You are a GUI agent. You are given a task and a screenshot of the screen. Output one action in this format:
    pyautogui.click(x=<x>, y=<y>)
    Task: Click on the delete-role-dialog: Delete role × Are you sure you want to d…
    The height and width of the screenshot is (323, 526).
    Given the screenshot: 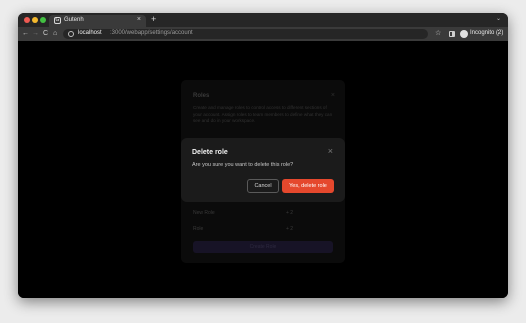 What is the action you would take?
    pyautogui.click(x=263, y=170)
    